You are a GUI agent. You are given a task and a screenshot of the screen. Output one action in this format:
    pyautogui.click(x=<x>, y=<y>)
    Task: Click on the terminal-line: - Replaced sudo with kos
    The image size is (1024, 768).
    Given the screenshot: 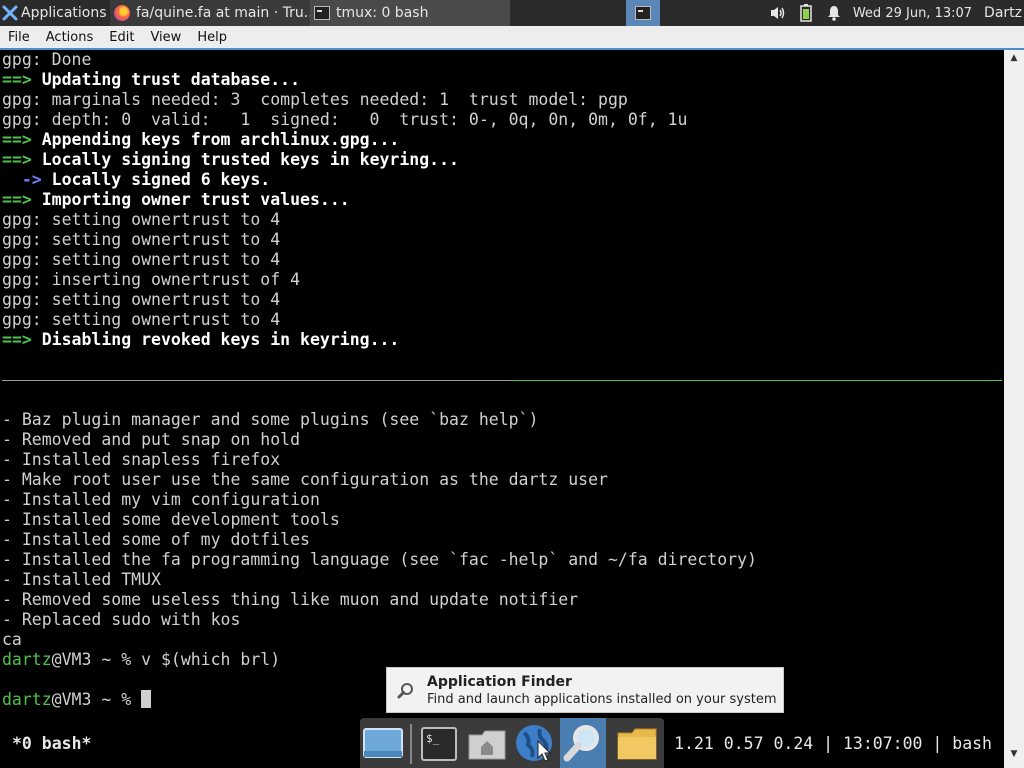 What is the action you would take?
    pyautogui.click(x=121, y=619)
    